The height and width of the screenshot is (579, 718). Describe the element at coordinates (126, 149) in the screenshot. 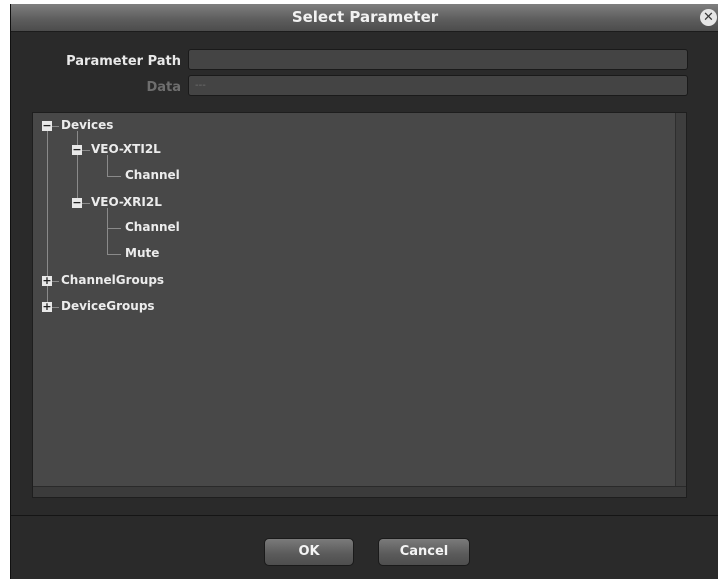

I see `tree-item-veo-xti2l: VEO-XTI2L` at that location.